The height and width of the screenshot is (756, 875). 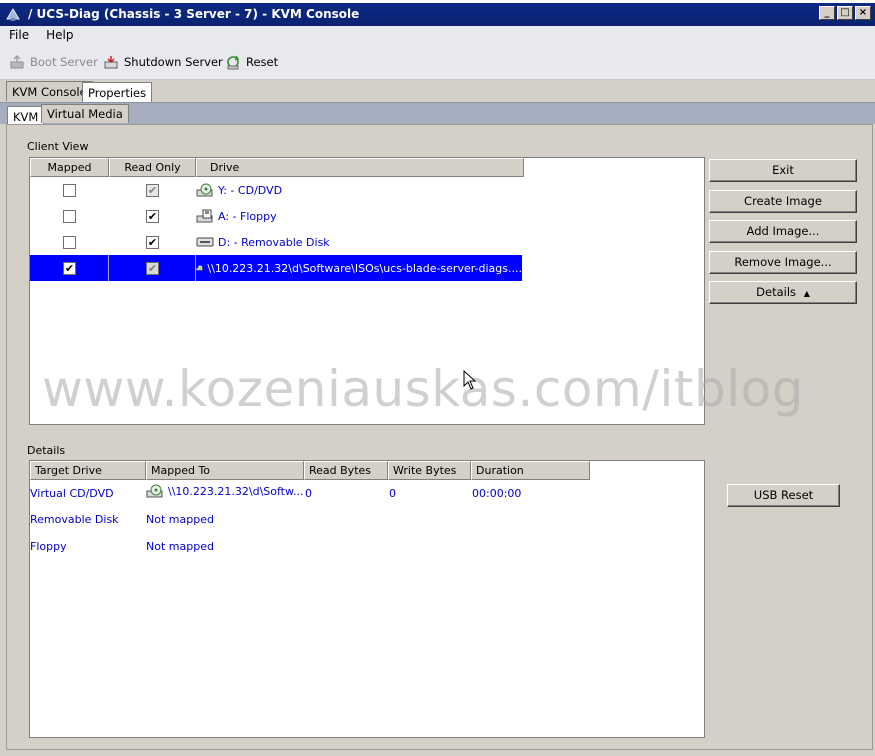 I want to click on exit-button: Exit, so click(x=783, y=170).